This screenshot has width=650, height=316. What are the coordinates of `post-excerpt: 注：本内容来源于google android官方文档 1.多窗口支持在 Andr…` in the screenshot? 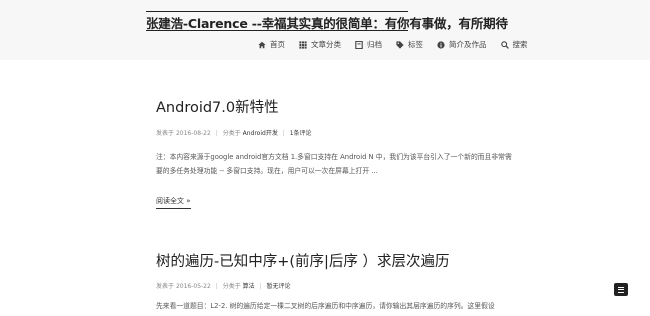 It's located at (334, 164).